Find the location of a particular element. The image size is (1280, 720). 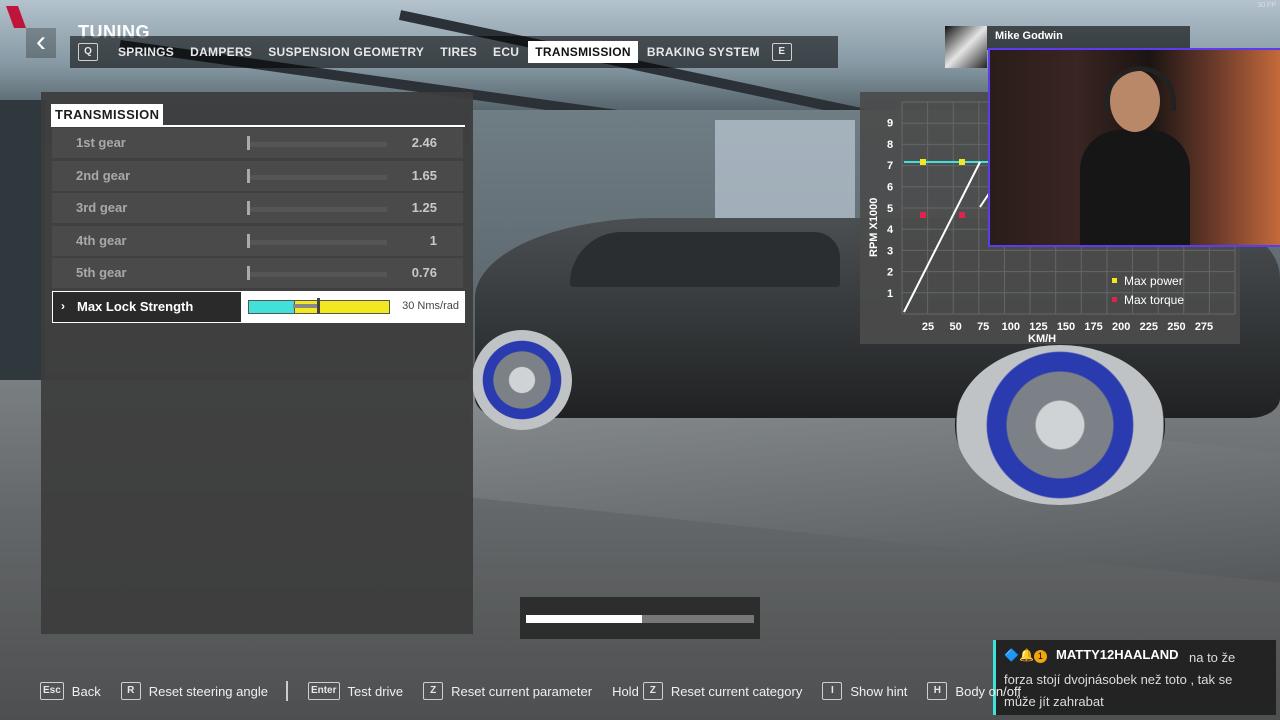

hint-back: Esc Back is located at coordinates (70, 691).